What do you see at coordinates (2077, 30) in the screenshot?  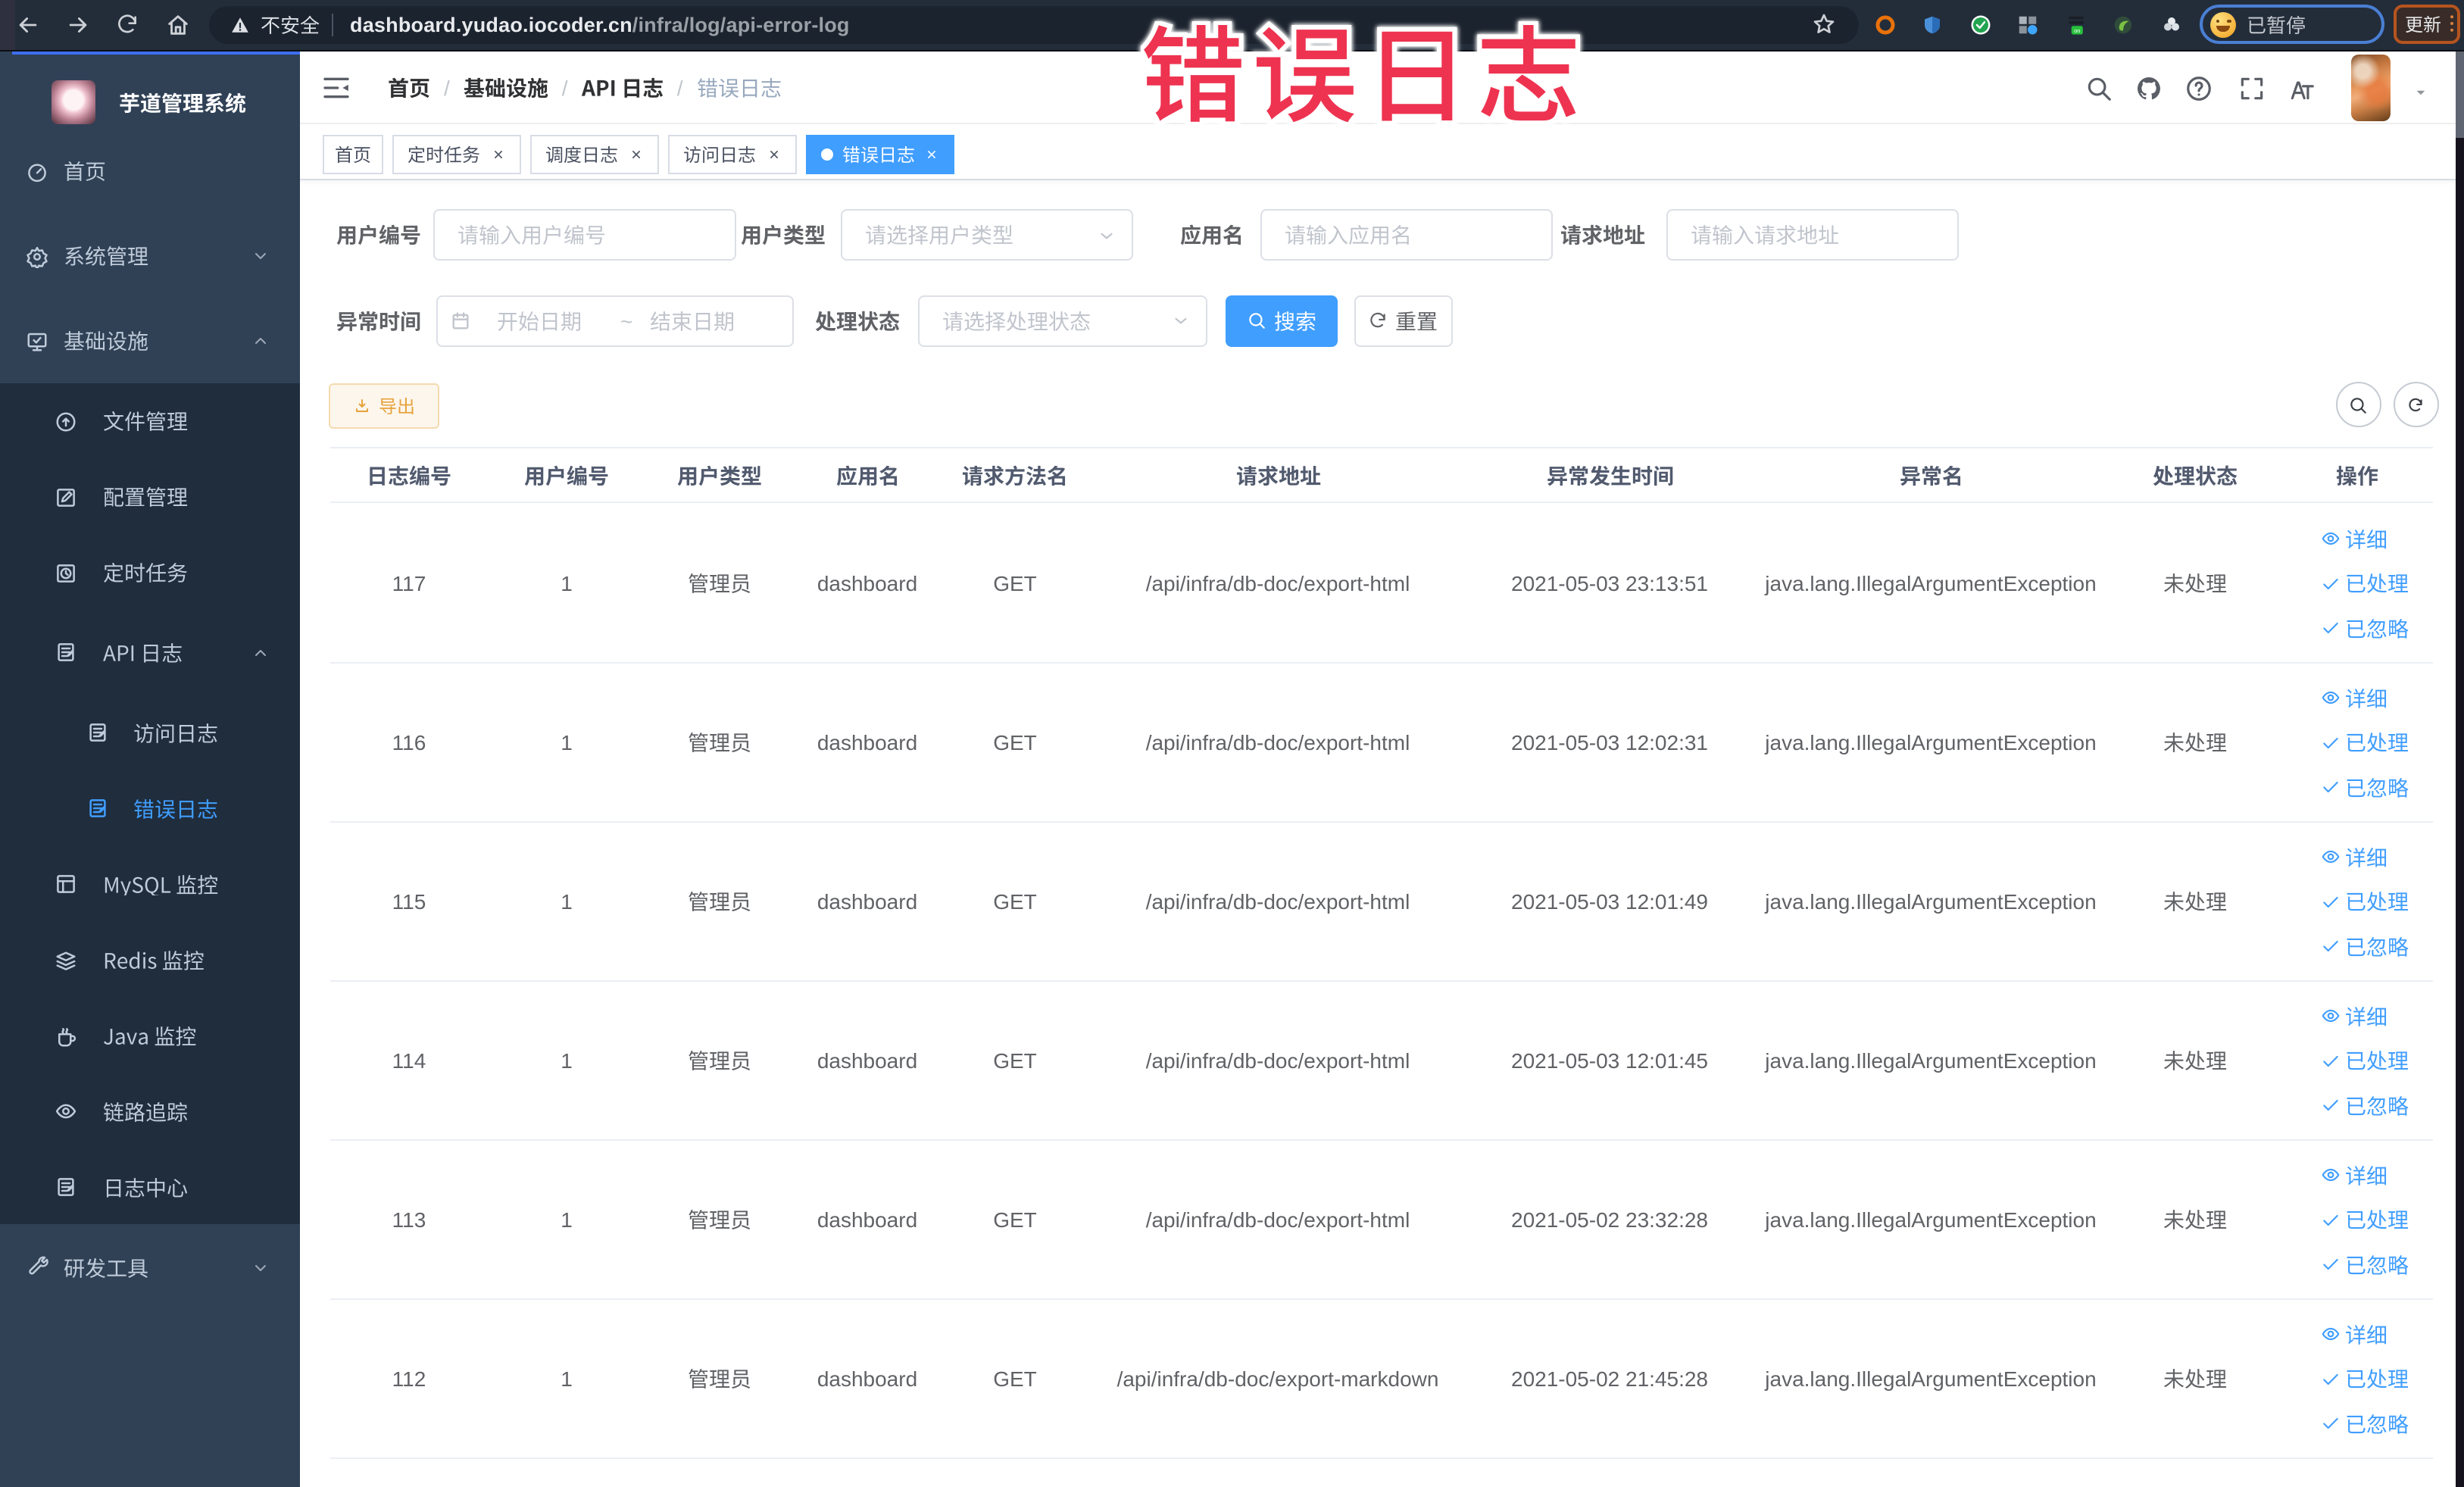 I see `svg-text: on` at bounding box center [2077, 30].